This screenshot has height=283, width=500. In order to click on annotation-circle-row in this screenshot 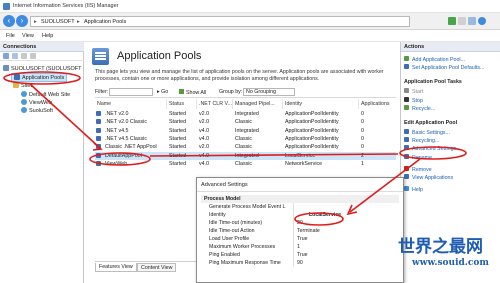, I will do `click(120, 159)`.